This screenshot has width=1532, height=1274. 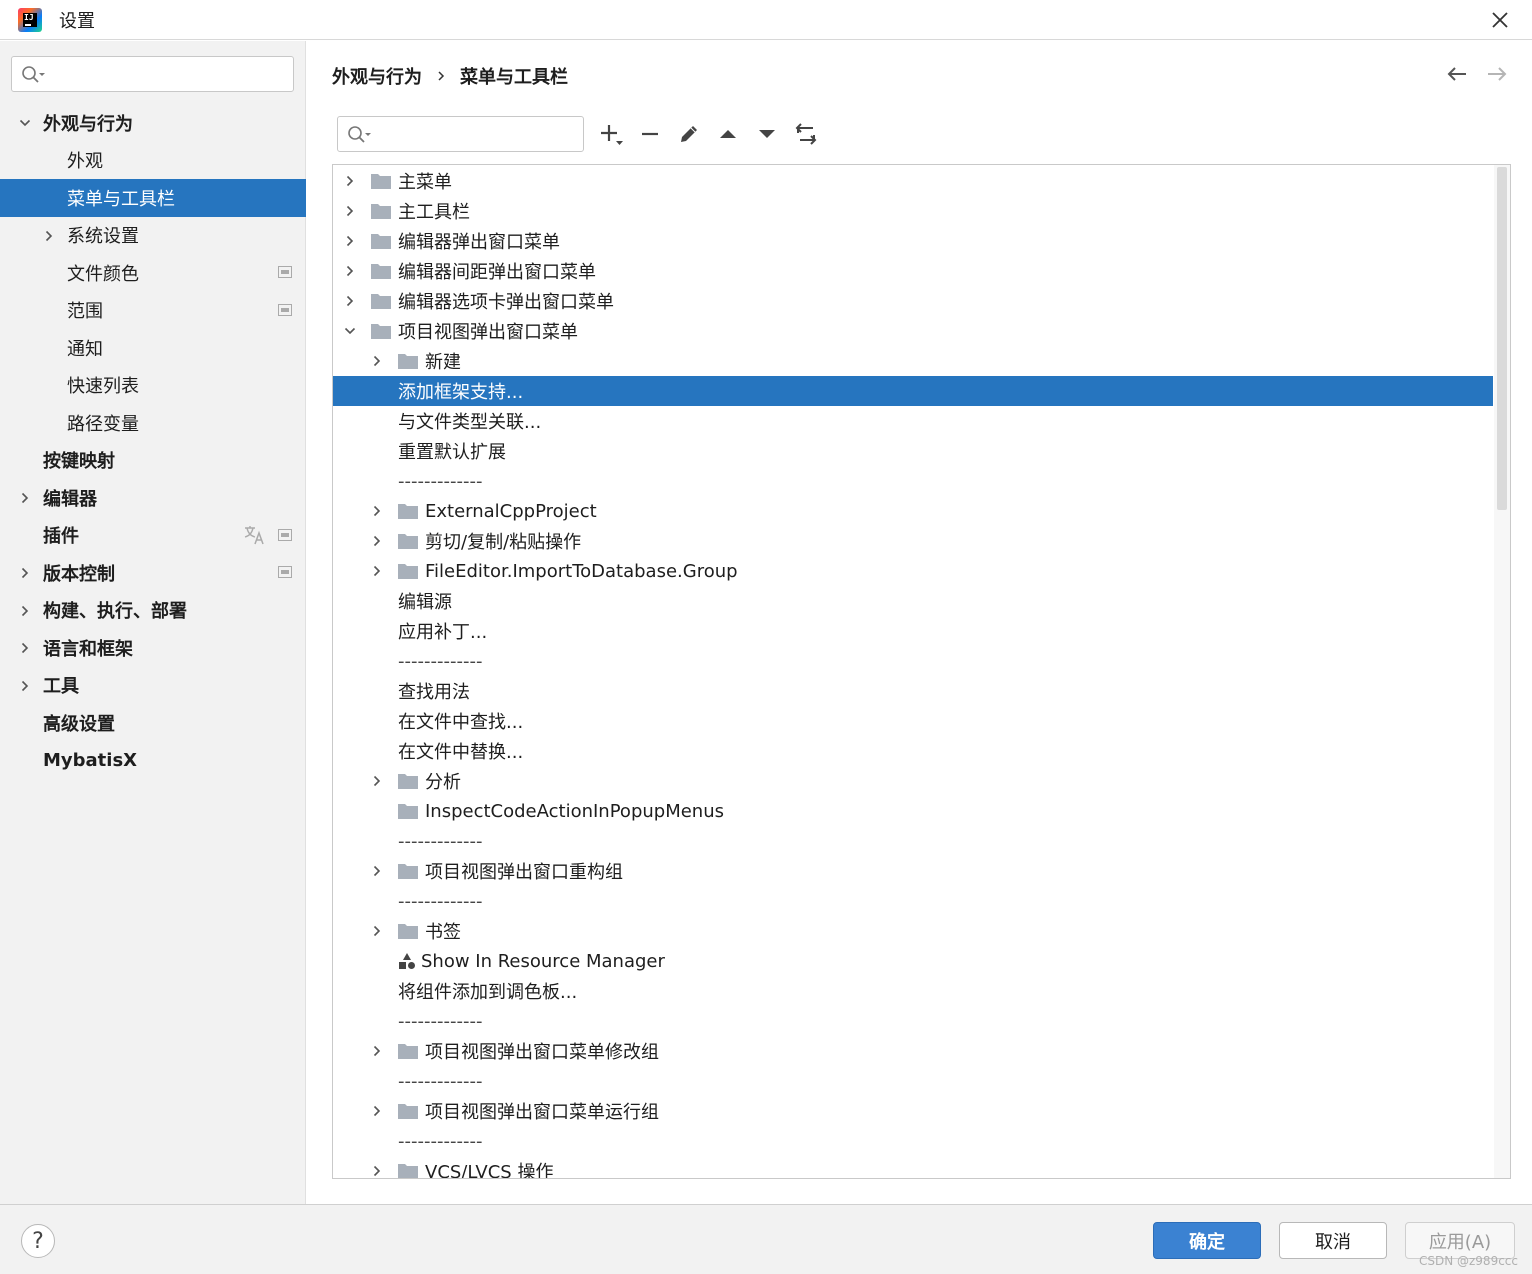 What do you see at coordinates (1502, 671) in the screenshot?
I see `vertical-scrollbar` at bounding box center [1502, 671].